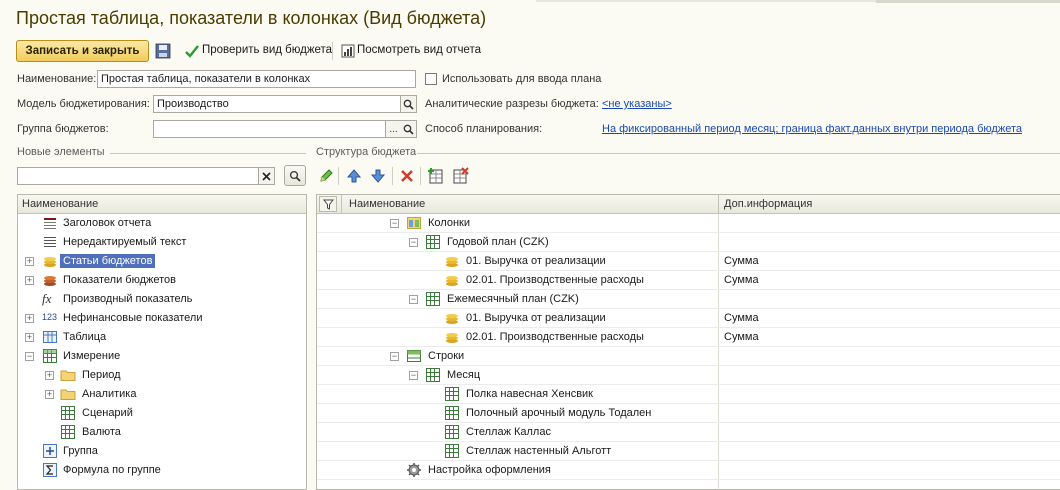  Describe the element at coordinates (446, 356) in the screenshot. I see `row-label: Строки` at that location.